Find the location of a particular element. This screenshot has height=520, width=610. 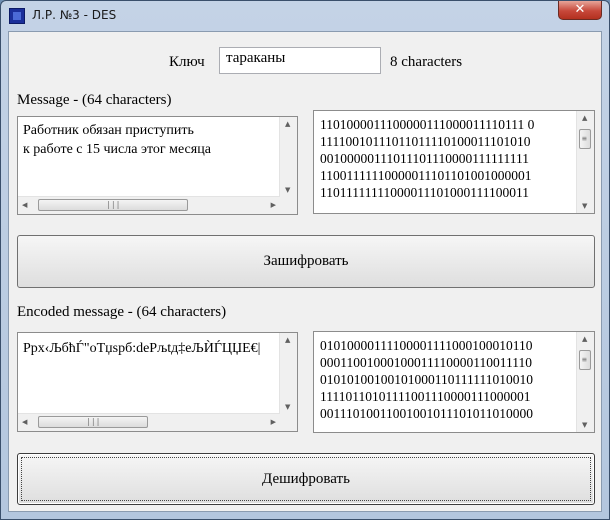

key-label: Ключ is located at coordinates (187, 62).